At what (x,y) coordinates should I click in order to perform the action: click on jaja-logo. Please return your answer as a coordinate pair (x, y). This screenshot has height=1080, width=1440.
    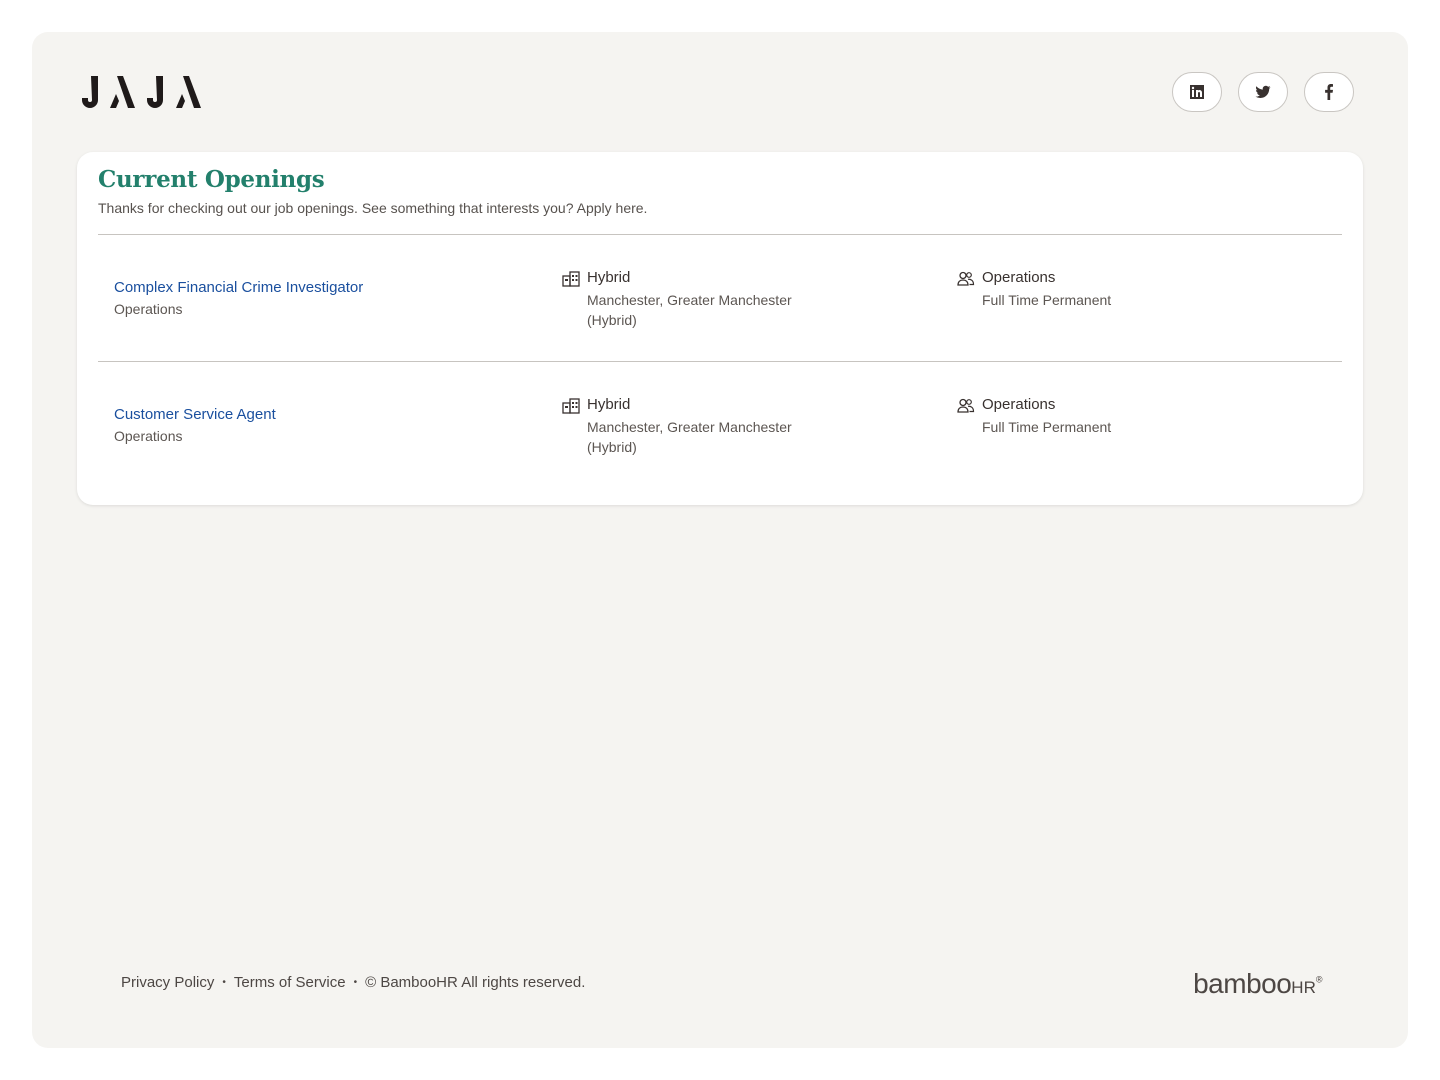
    Looking at the image, I should click on (146, 92).